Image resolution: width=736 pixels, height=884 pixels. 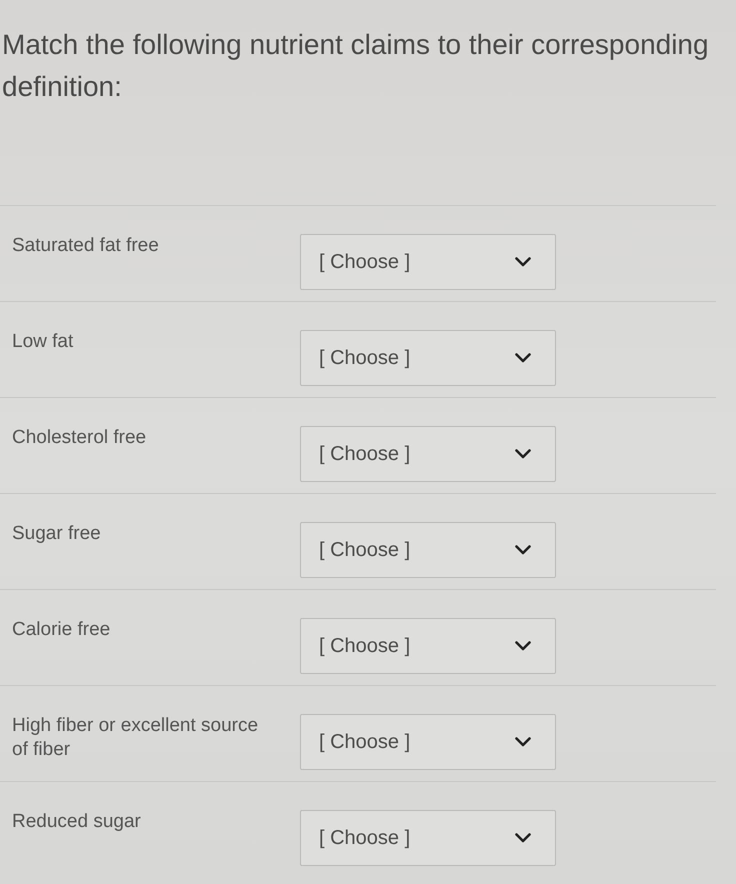 What do you see at coordinates (79, 438) in the screenshot?
I see `claim-label: Cholesterol free` at bounding box center [79, 438].